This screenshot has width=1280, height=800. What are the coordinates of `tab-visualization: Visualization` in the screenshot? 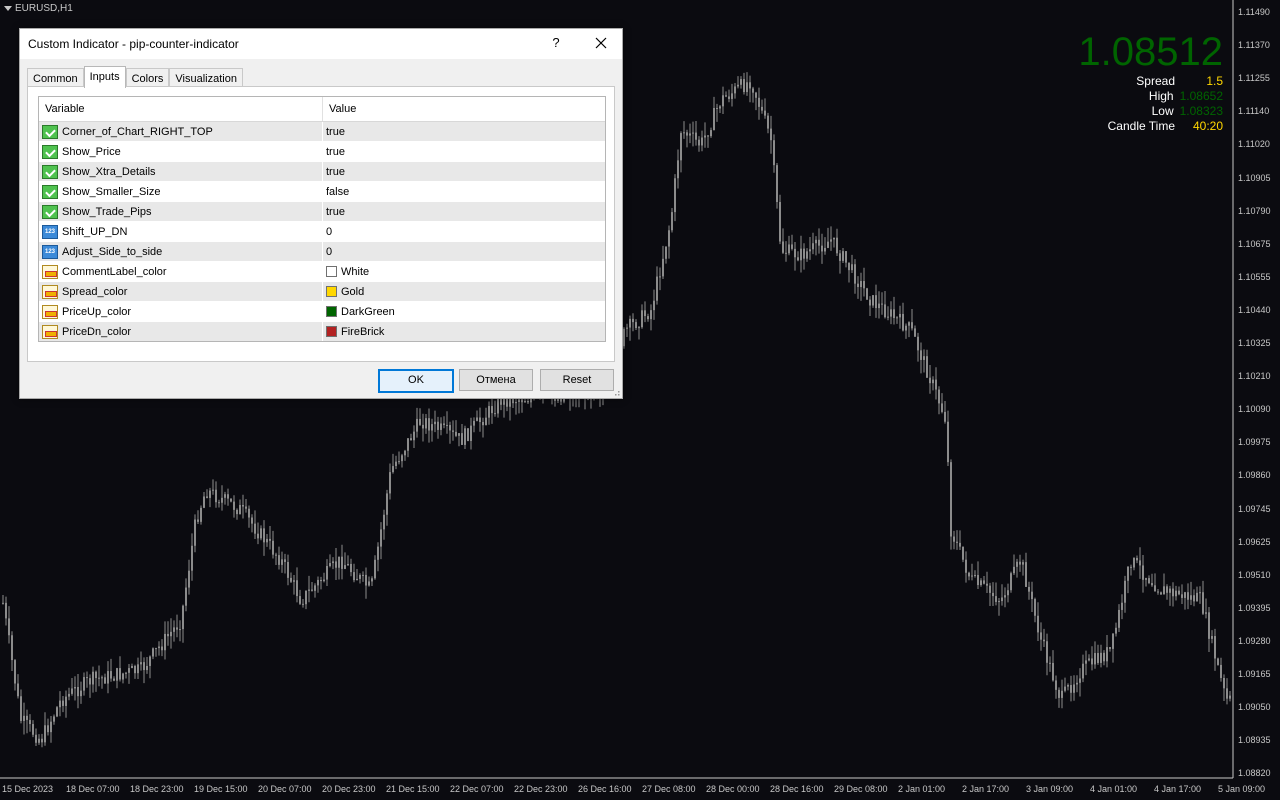 It's located at (206, 77).